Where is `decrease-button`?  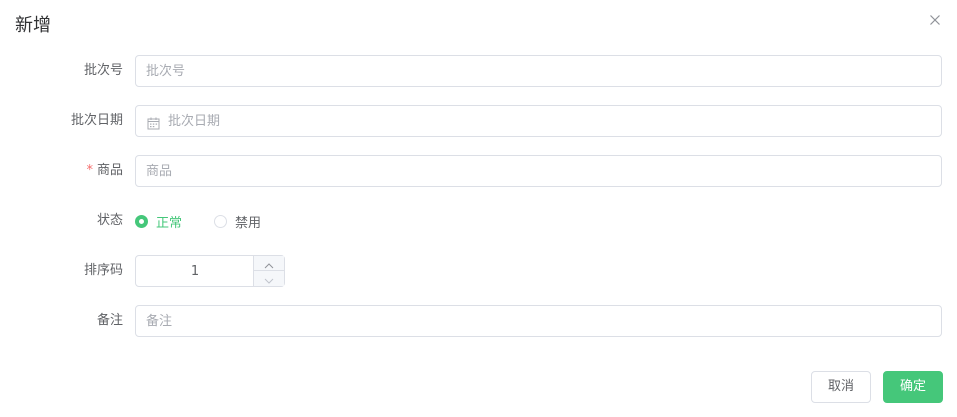 decrease-button is located at coordinates (269, 278).